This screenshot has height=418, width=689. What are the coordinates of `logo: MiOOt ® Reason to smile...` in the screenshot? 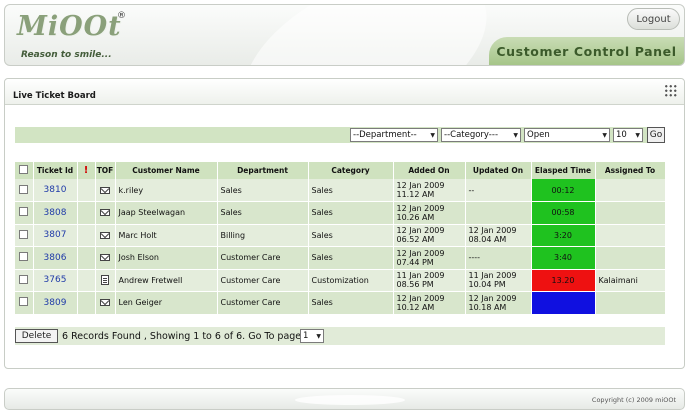 It's located at (71, 35).